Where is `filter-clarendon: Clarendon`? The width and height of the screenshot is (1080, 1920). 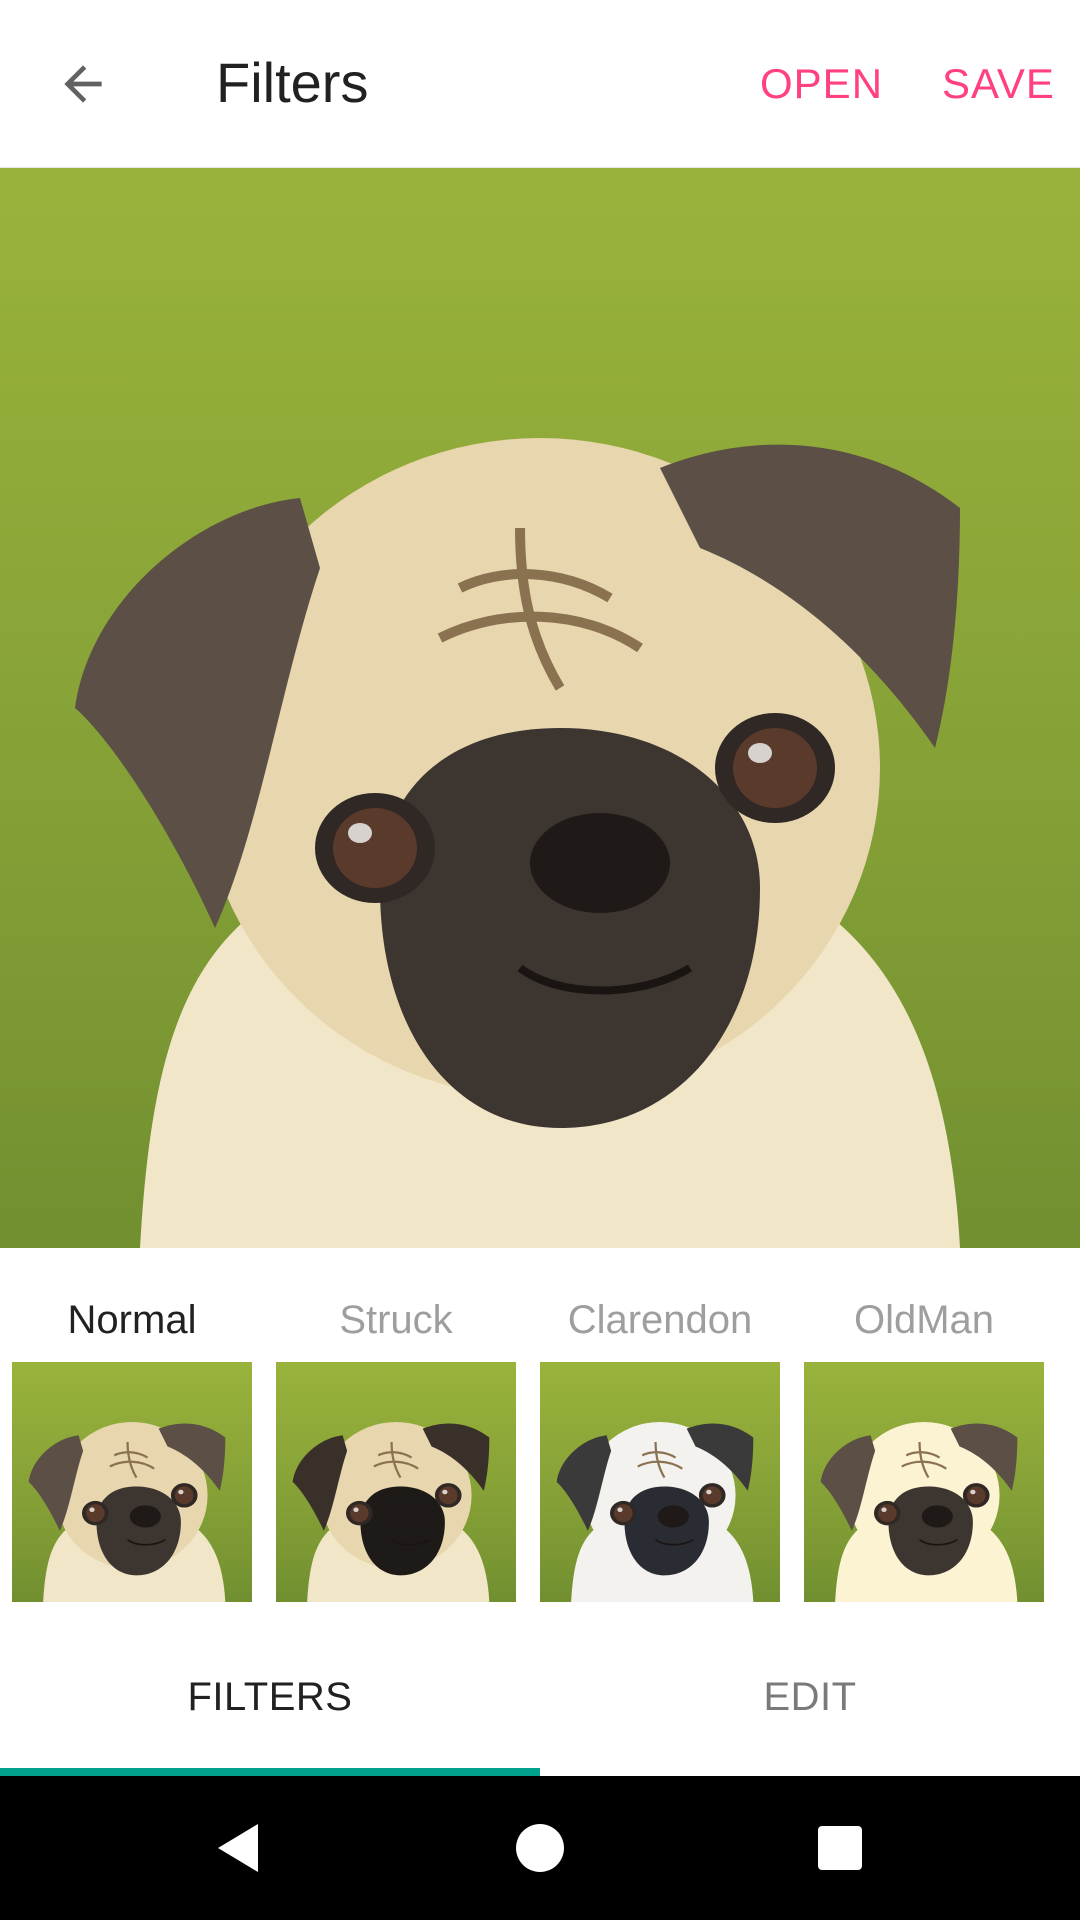
filter-clarendon: Clarendon is located at coordinates (660, 1433).